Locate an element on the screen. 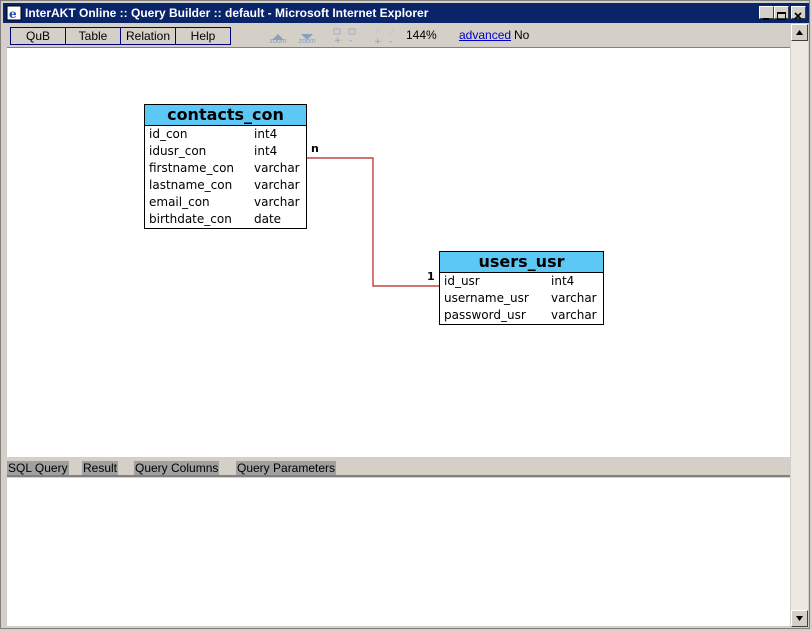  table-row: id_con int4 is located at coordinates (225, 134).